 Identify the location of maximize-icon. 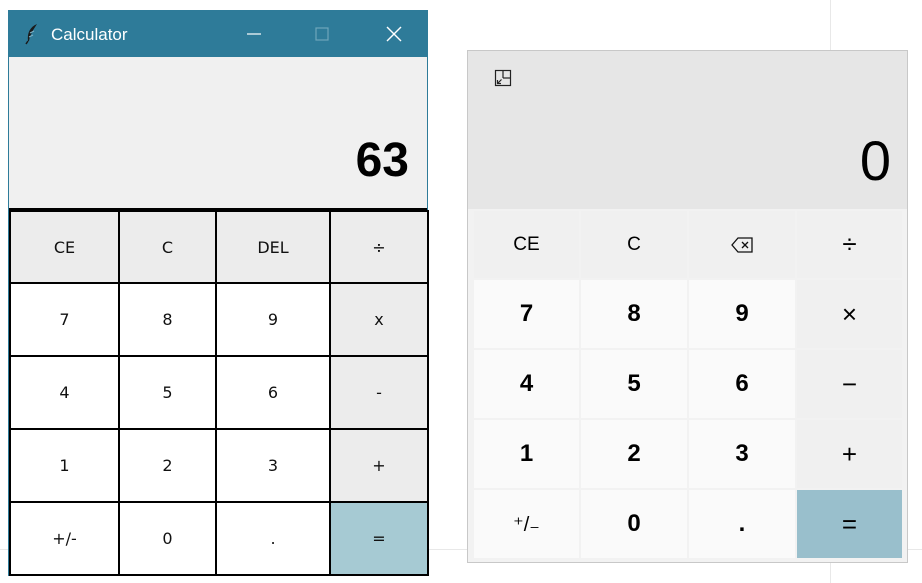
(322, 34).